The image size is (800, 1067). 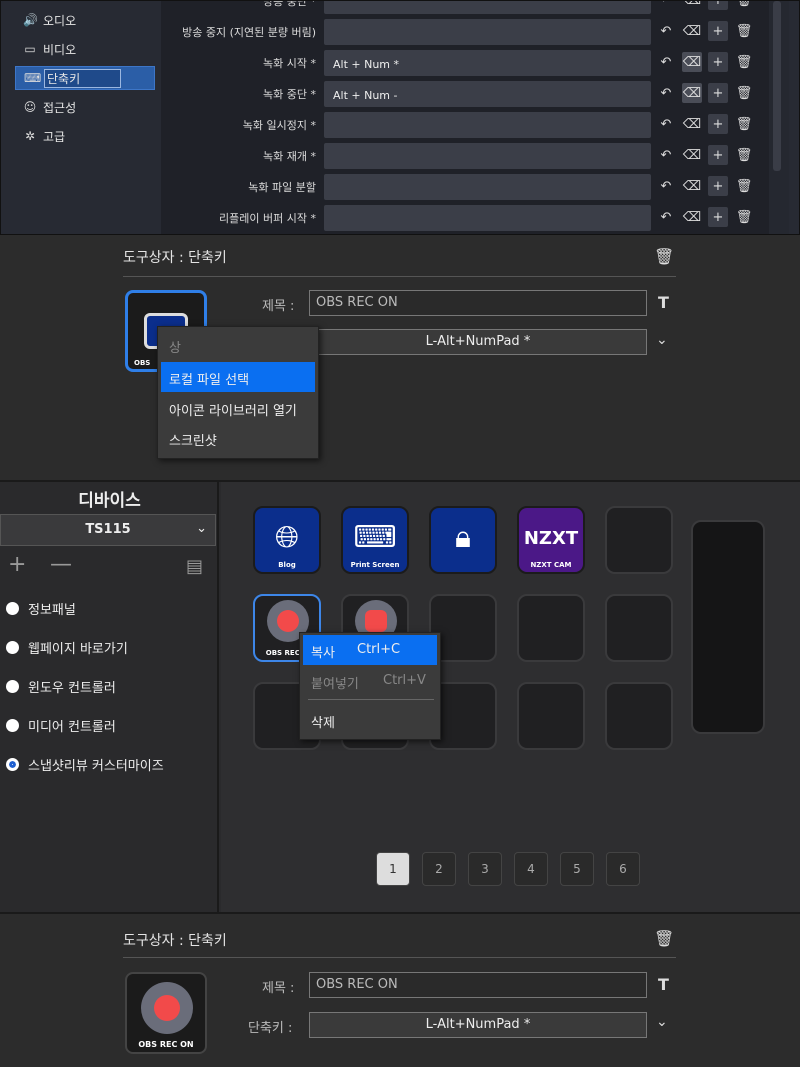 I want to click on key-blog: 🌐︎ Blog, so click(x=287, y=540).